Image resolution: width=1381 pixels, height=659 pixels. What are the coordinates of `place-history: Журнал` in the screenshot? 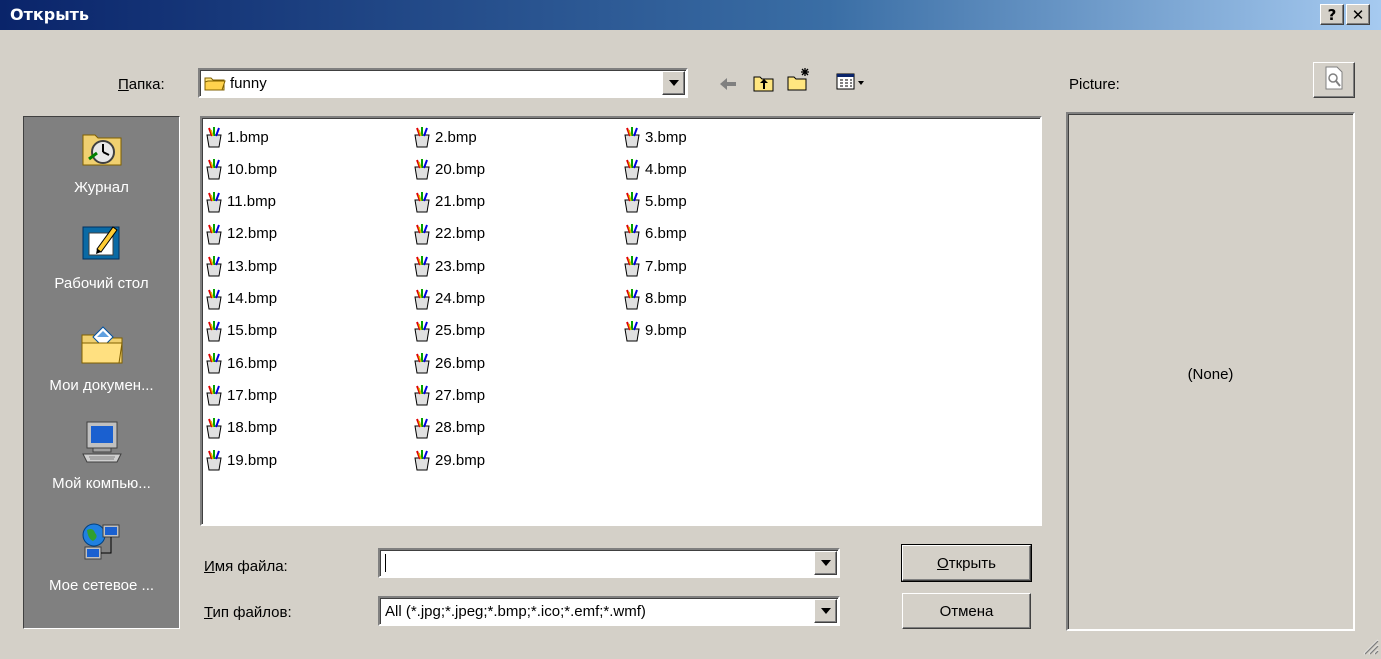 It's located at (101, 160).